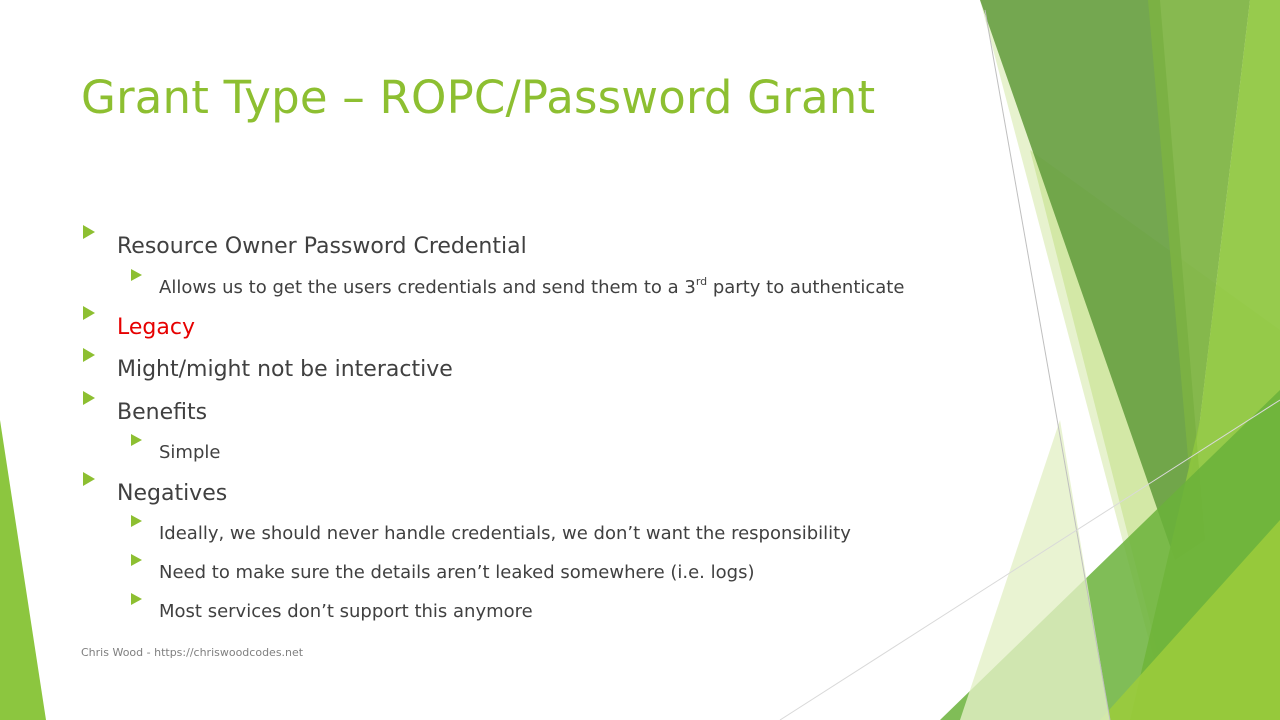 The width and height of the screenshot is (1280, 720). Describe the element at coordinates (172, 493) in the screenshot. I see `bullet-text: Negatives` at that location.